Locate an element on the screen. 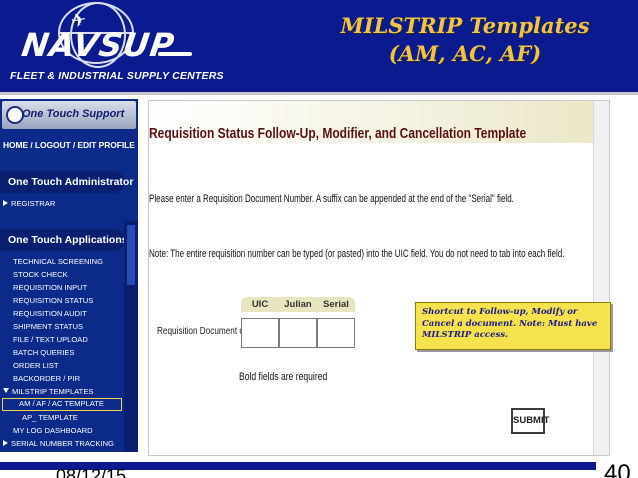 This screenshot has height=478, width=638. sidebar-item-log-dashboard: MY LOG DASHBOARD is located at coordinates (62, 430).